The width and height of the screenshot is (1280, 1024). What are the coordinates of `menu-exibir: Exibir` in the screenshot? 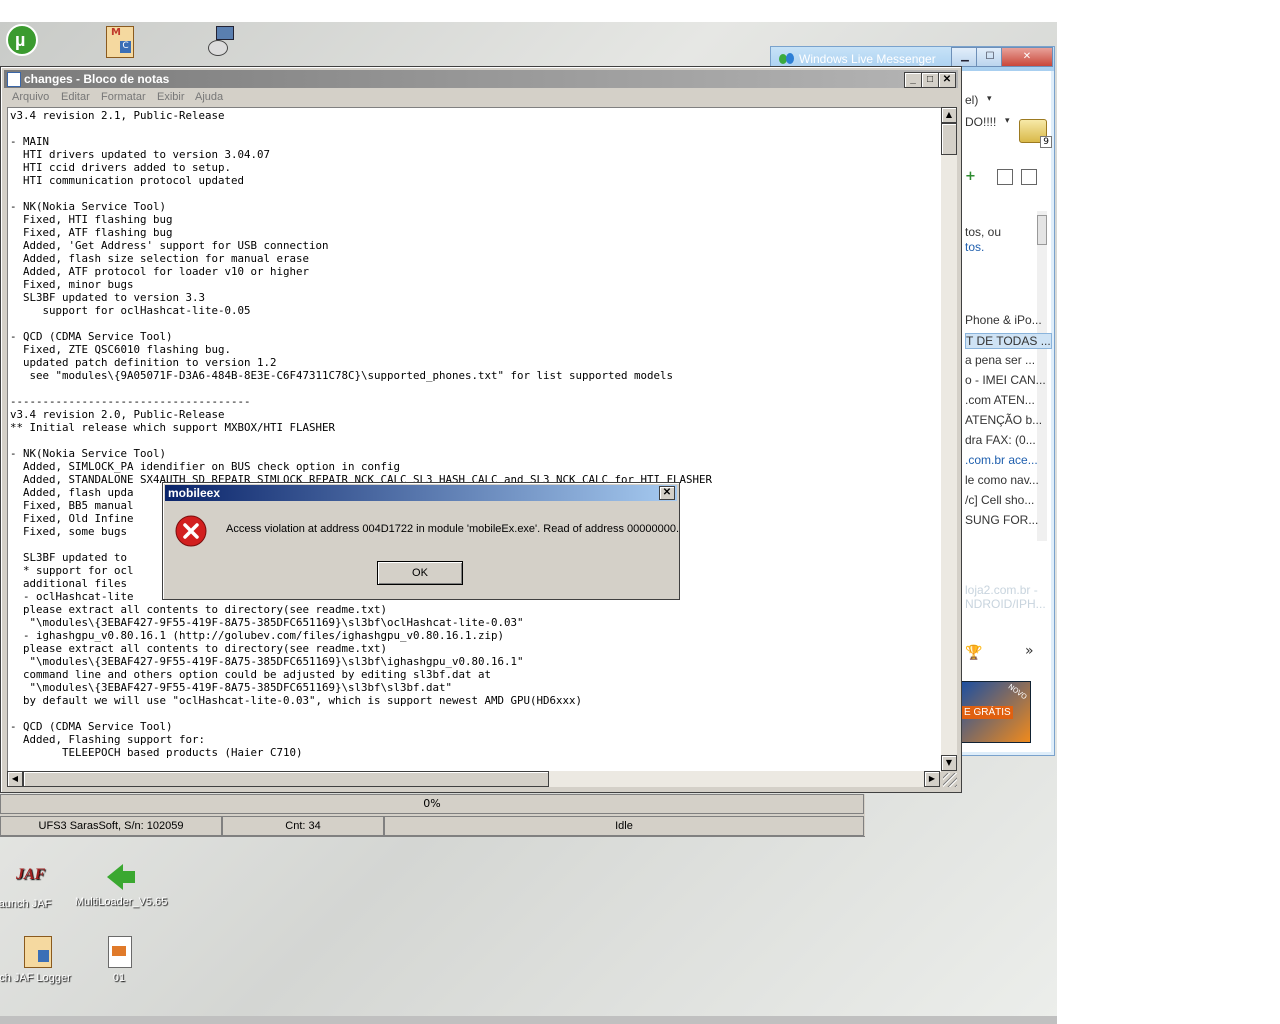 It's located at (171, 97).